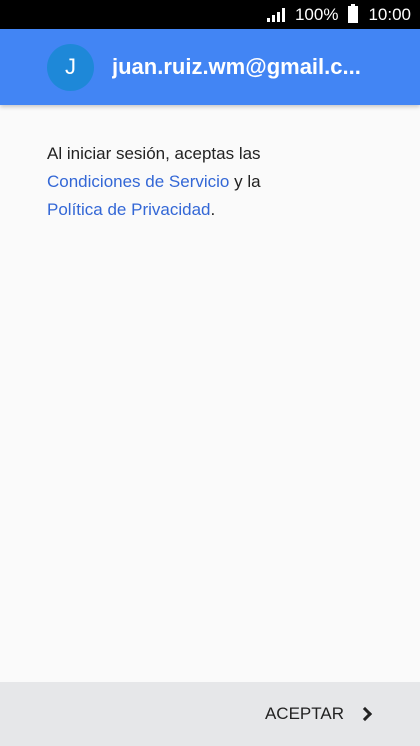  I want to click on accept-button: ACEPTAR, so click(319, 714).